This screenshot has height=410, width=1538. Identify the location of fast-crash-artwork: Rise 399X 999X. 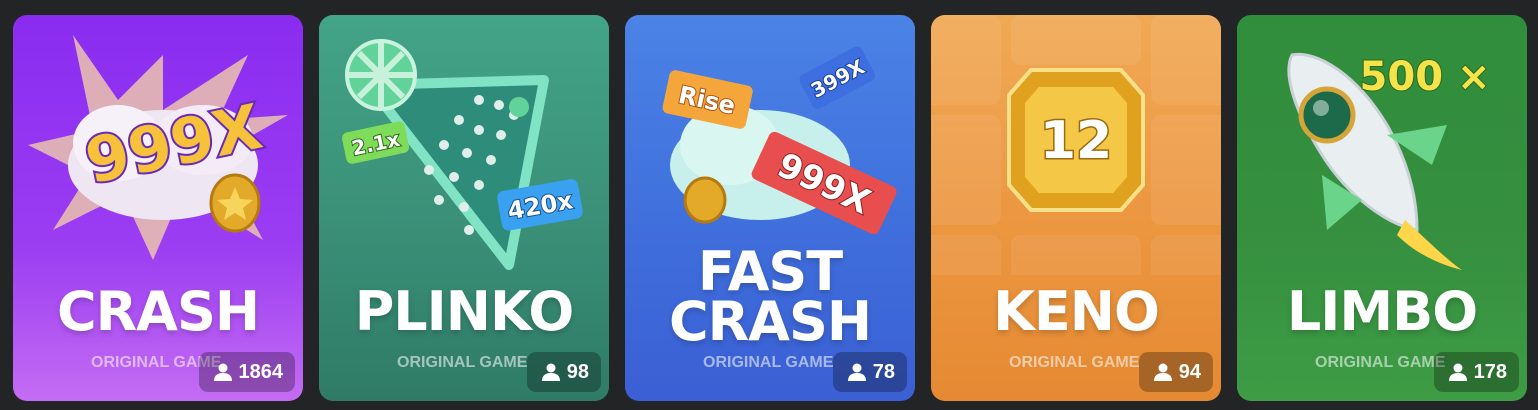
(779, 140).